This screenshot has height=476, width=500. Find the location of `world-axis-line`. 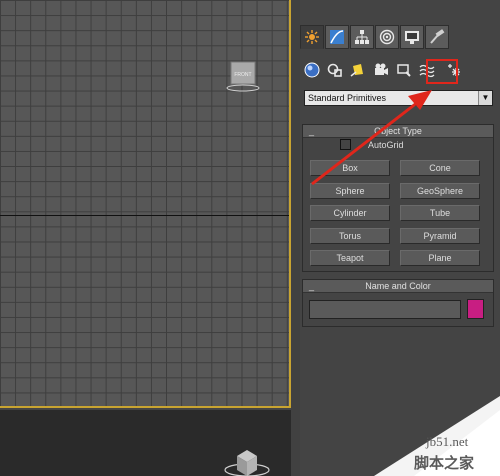

world-axis-line is located at coordinates (144, 215).